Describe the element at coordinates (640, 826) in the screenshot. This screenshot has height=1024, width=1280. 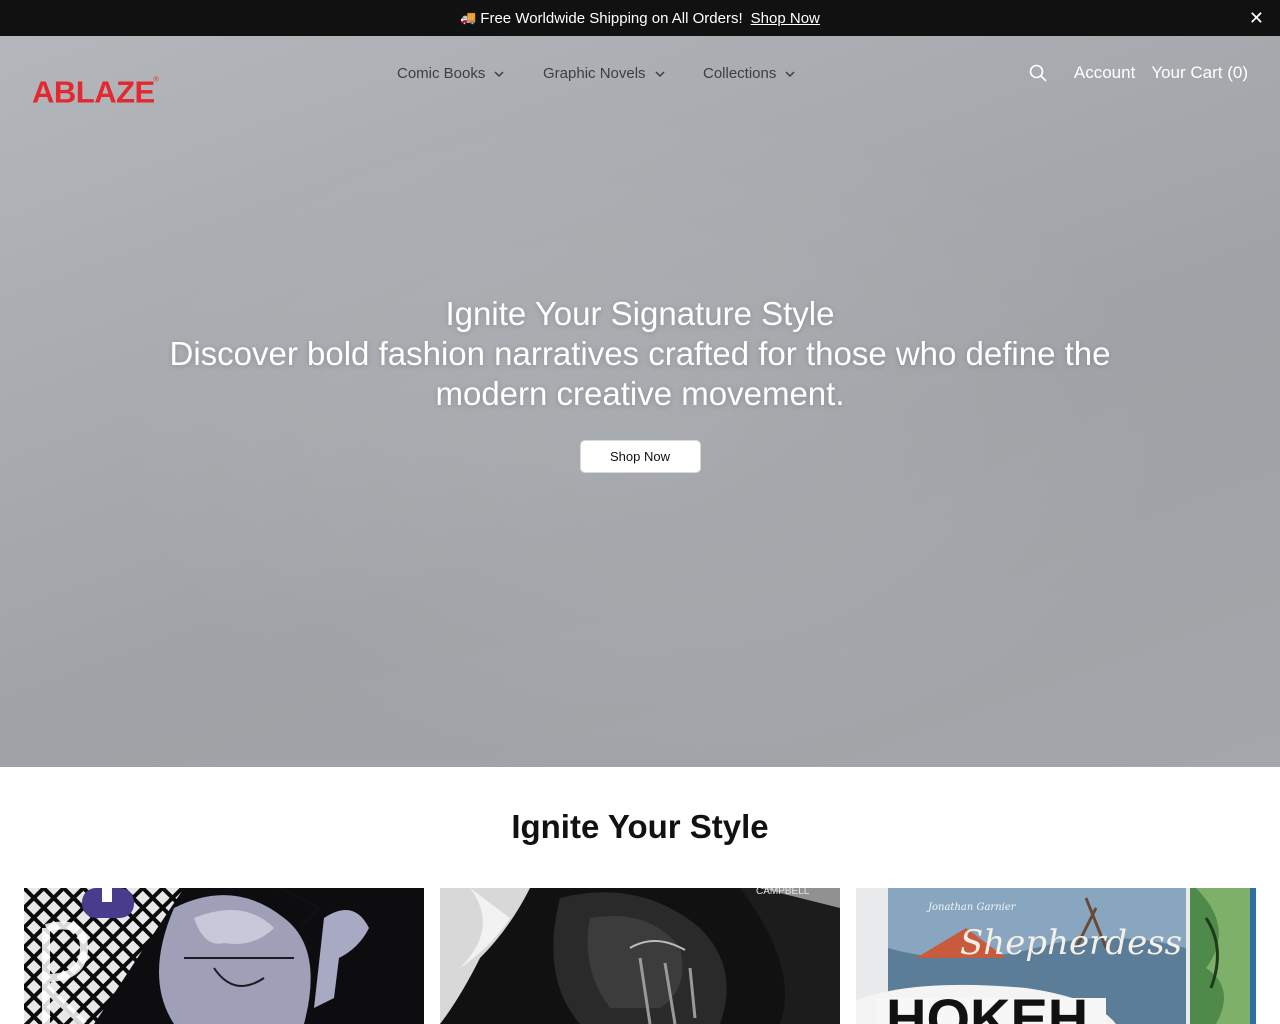
I see `section-title: Ignite Your Style` at that location.